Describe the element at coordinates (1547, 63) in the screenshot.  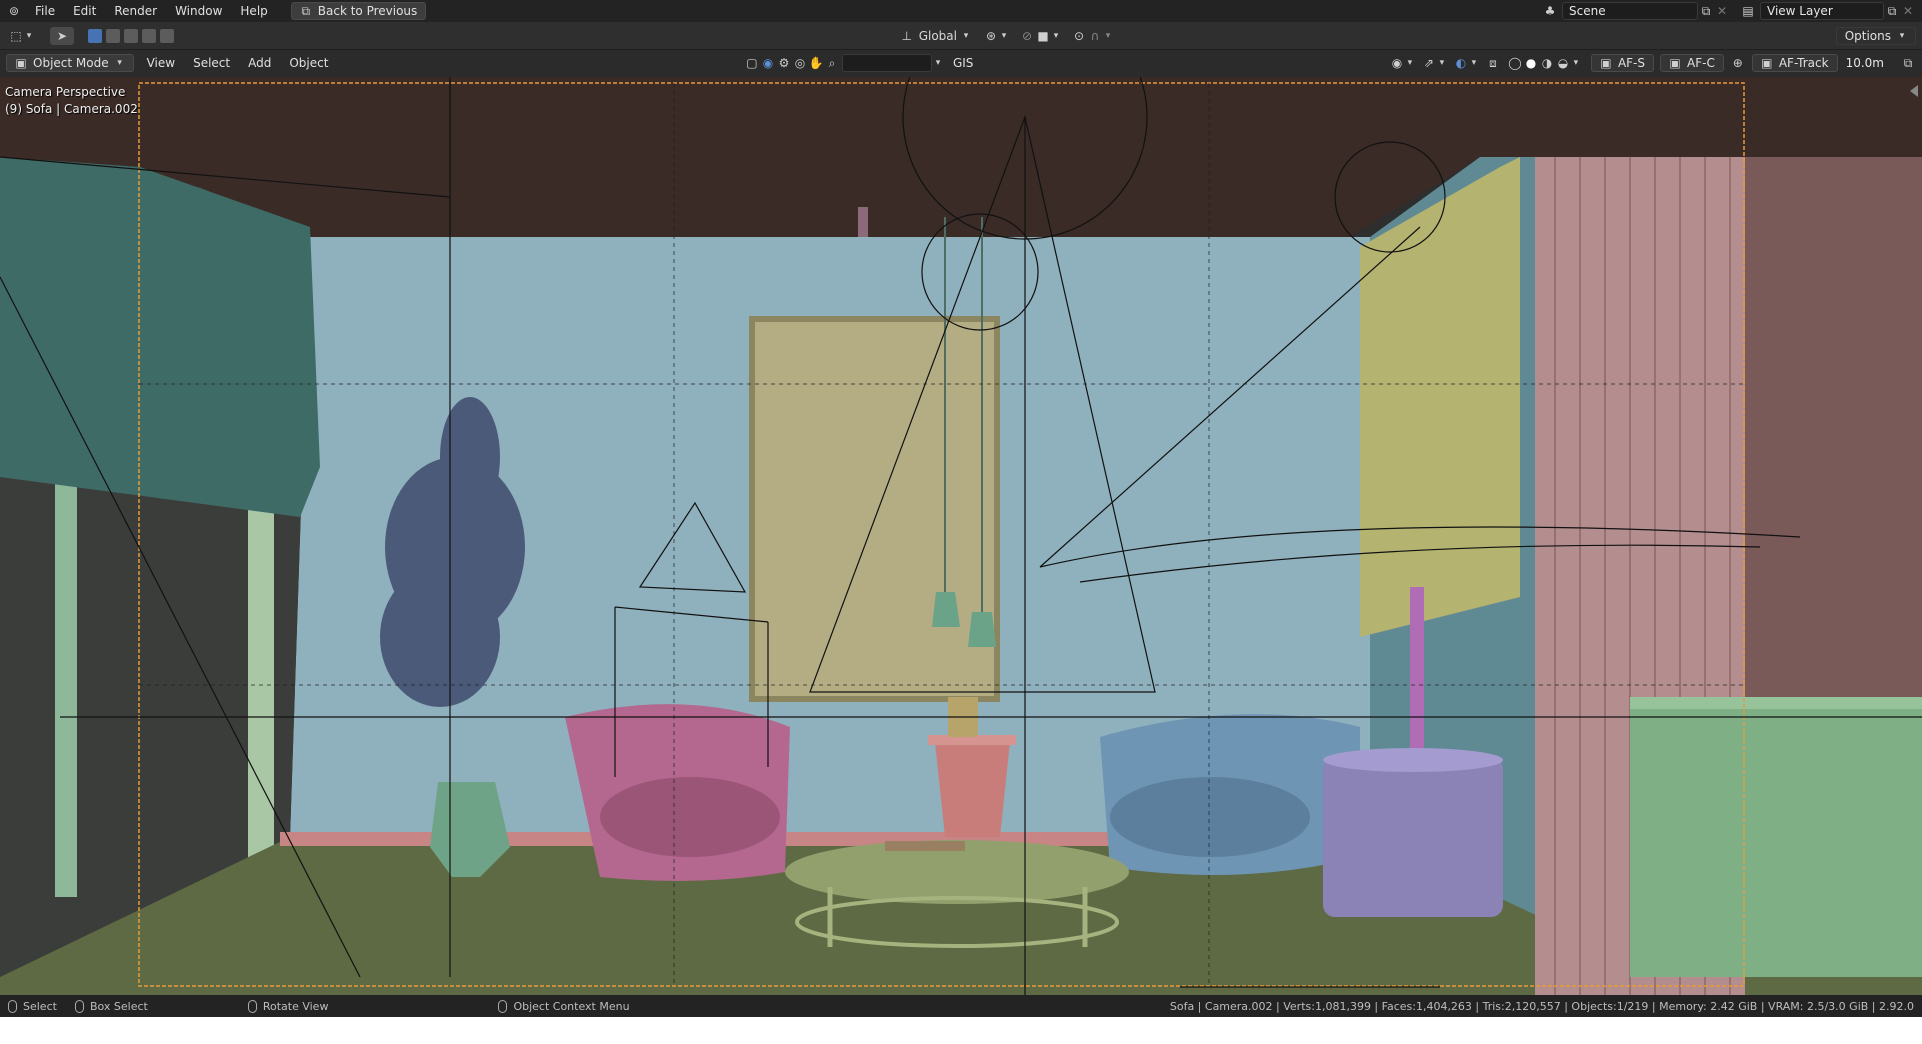
I see `material-shading-icon: ◑` at that location.